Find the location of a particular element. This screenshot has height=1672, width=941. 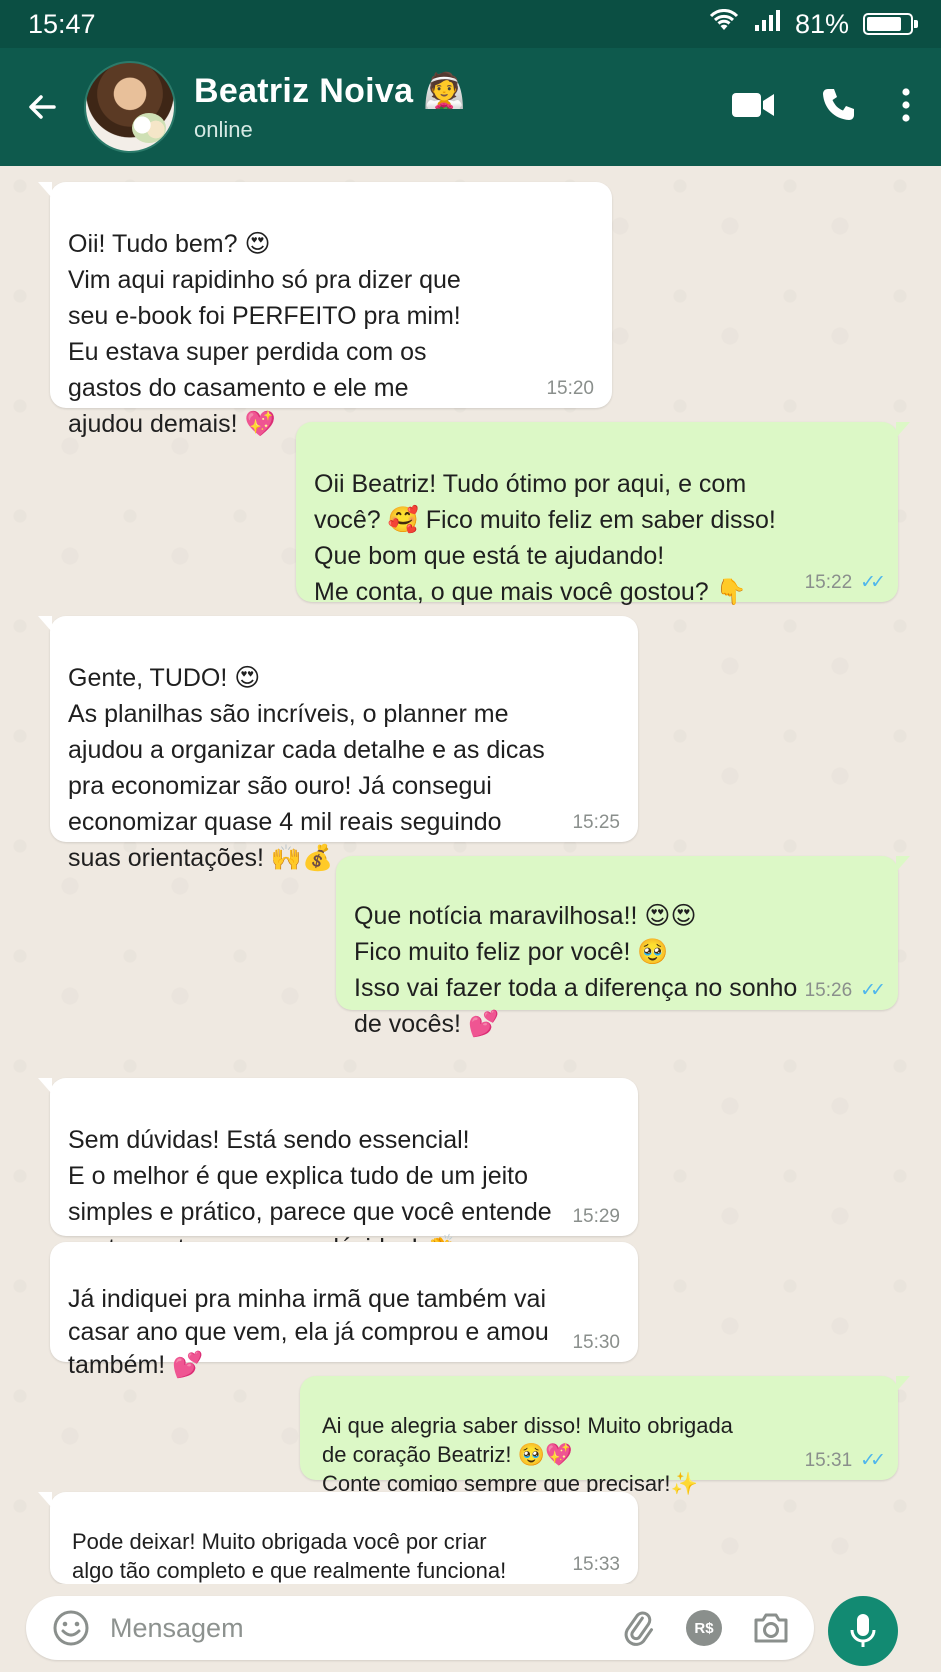

contact-name: Beatriz Noiva 👰 is located at coordinates (330, 91).